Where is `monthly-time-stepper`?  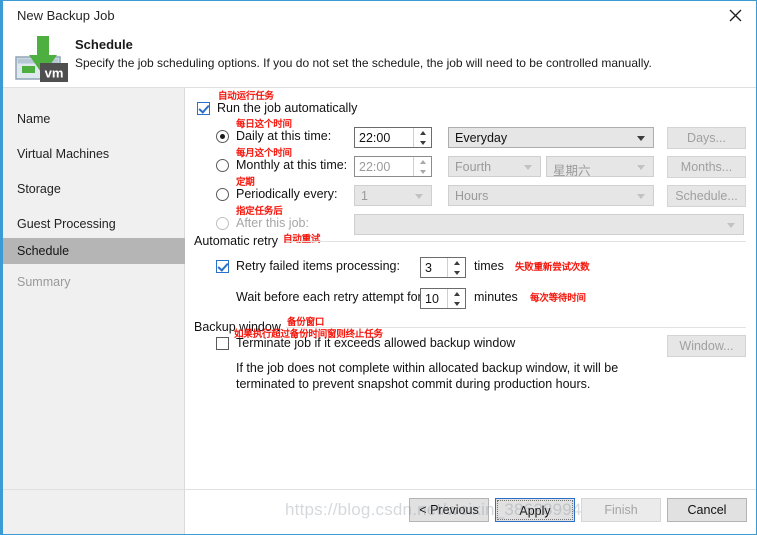 monthly-time-stepper is located at coordinates (422, 166).